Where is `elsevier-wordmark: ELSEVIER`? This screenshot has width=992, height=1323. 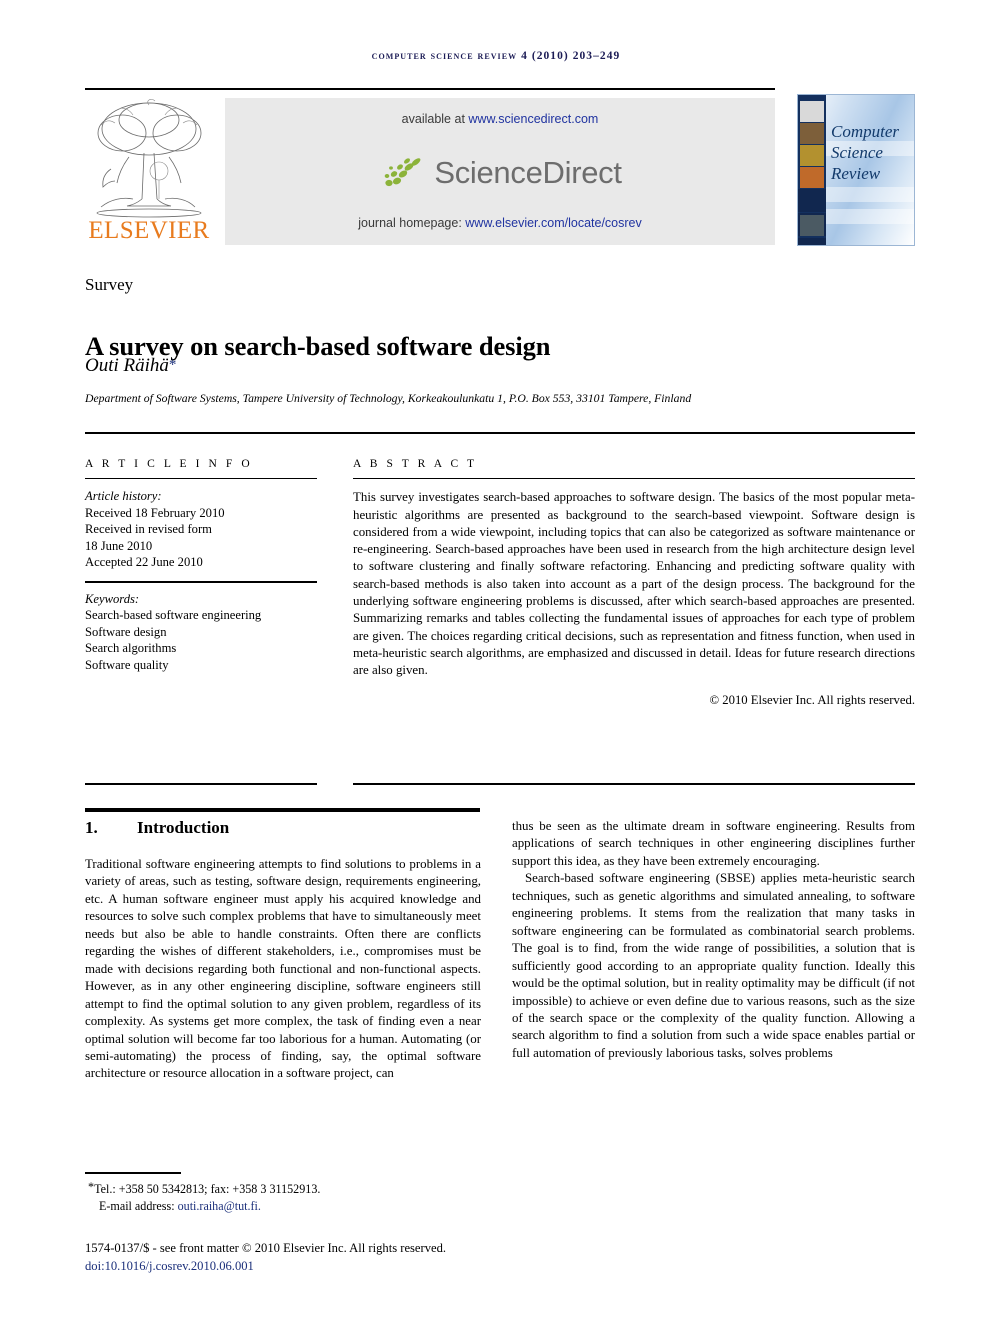
elsevier-wordmark: ELSEVIER is located at coordinates (149, 230).